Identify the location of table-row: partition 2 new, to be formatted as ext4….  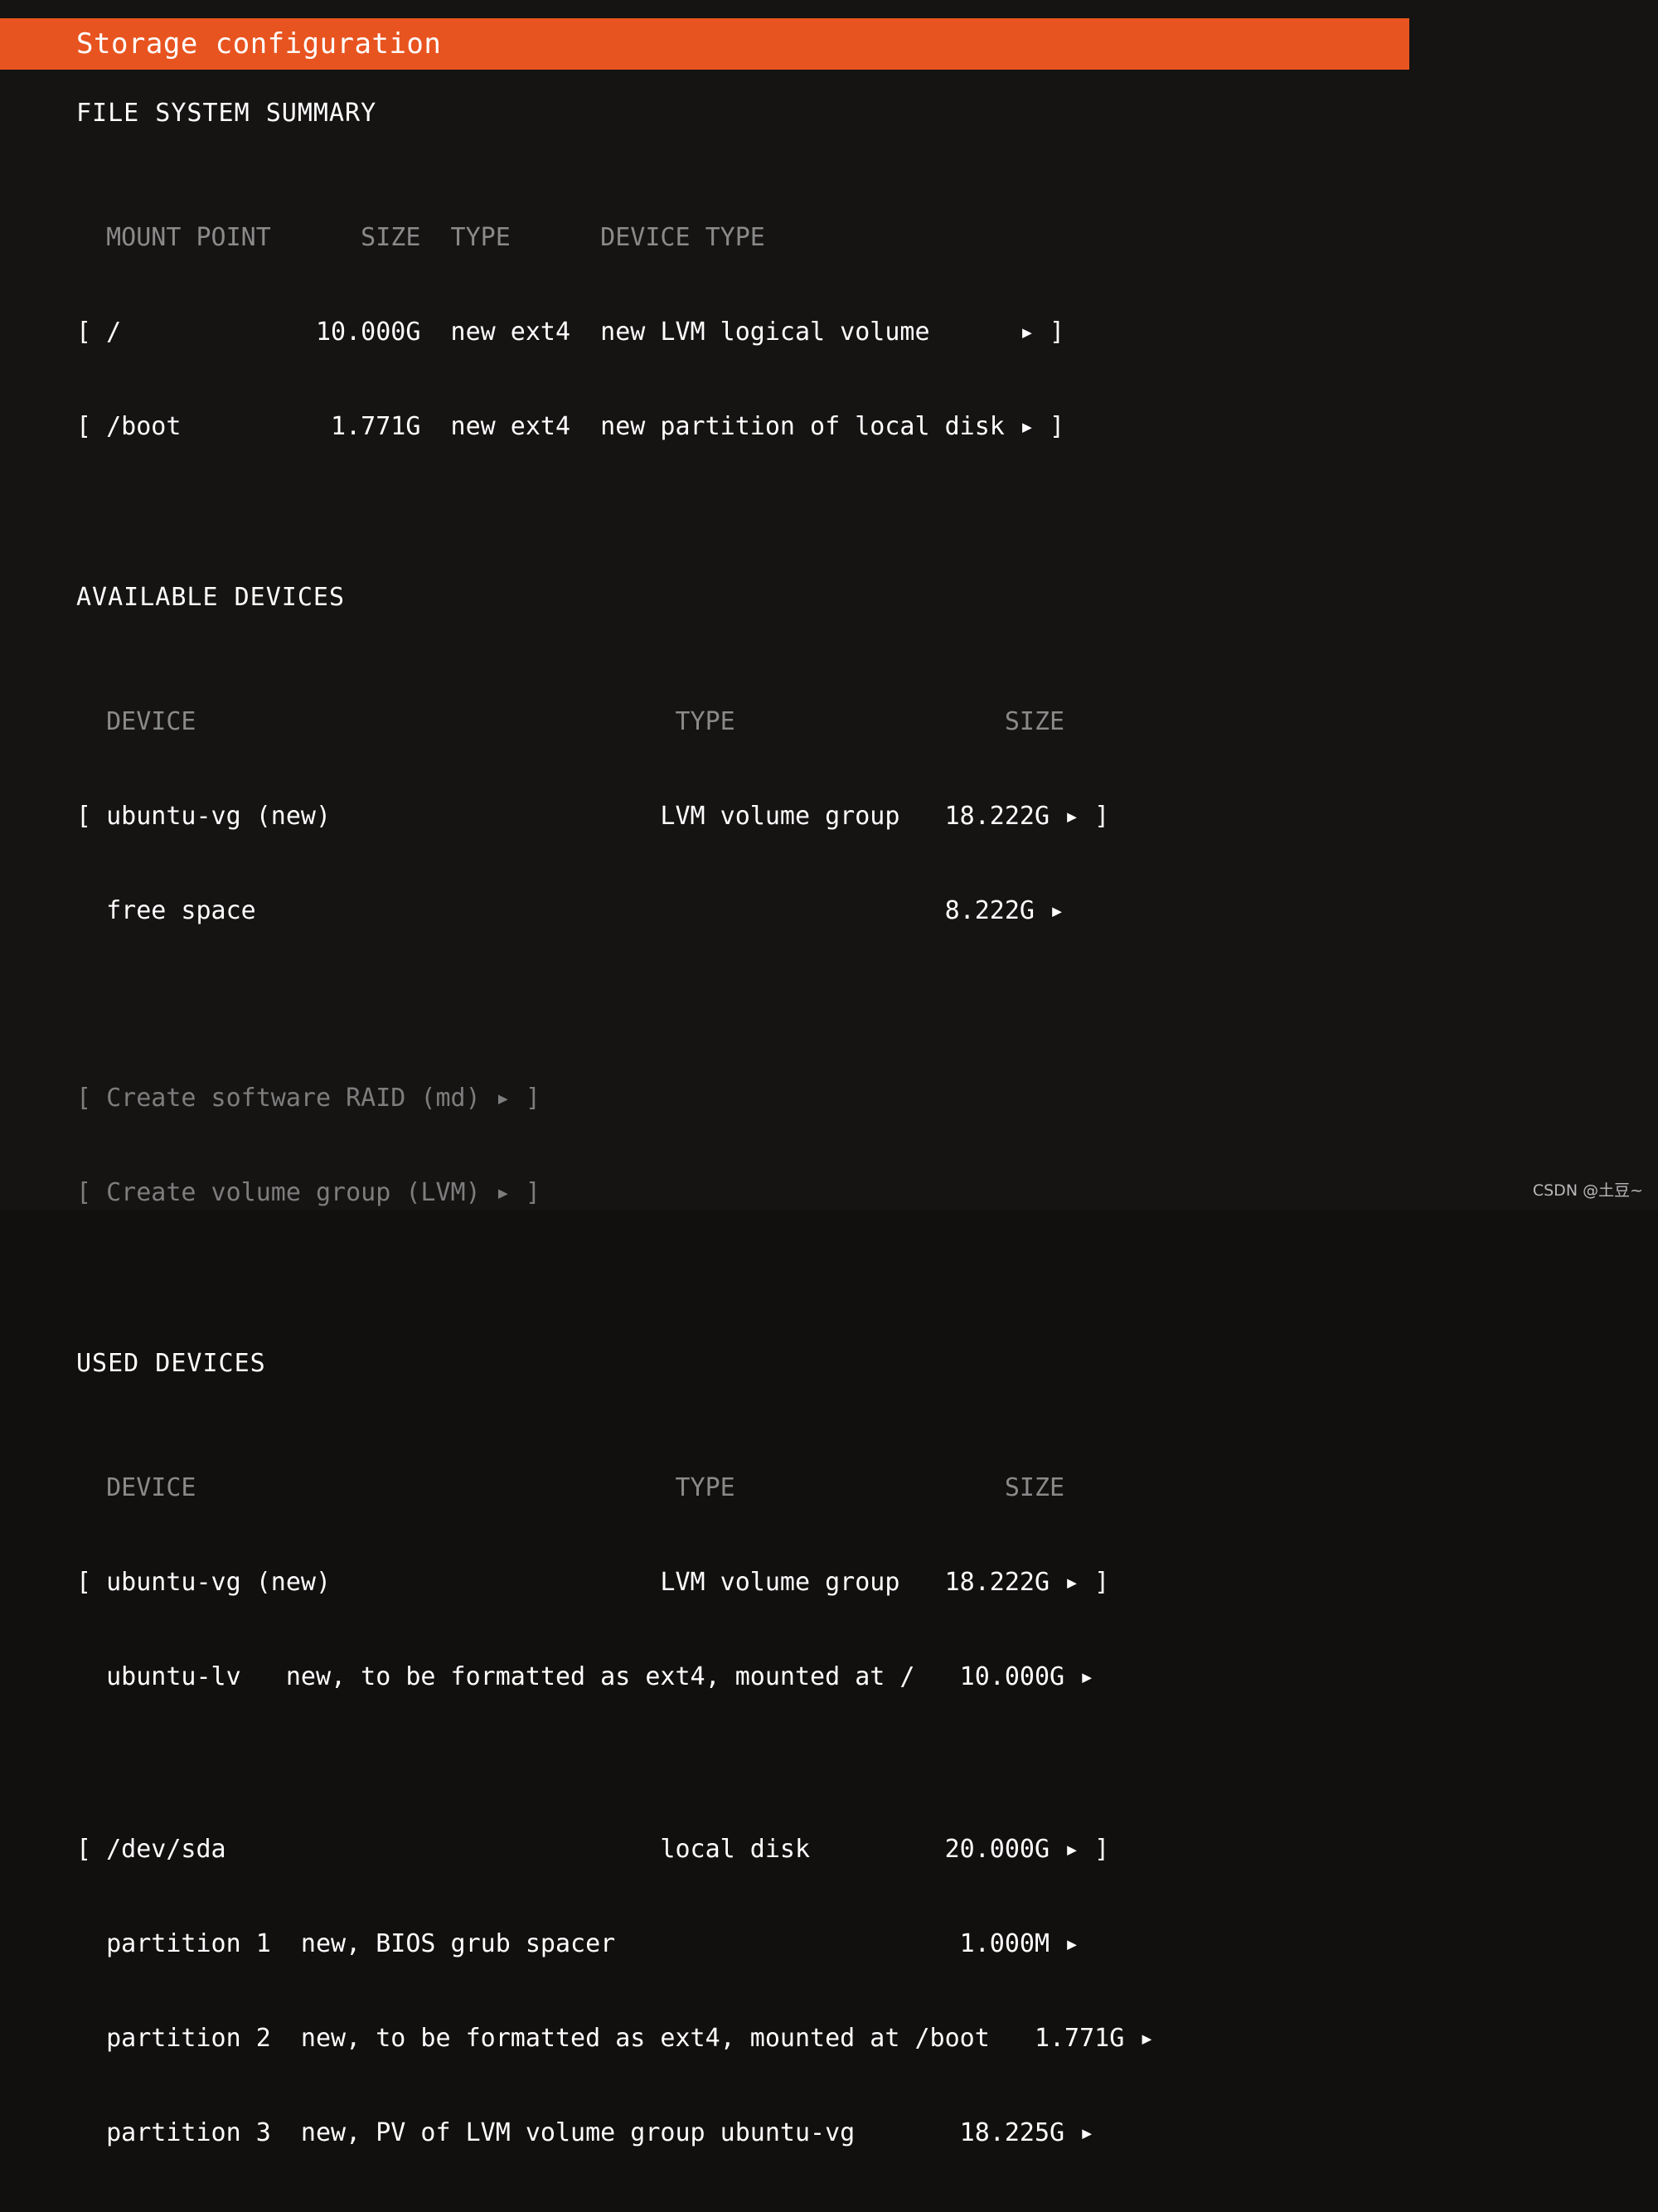
(829, 2038).